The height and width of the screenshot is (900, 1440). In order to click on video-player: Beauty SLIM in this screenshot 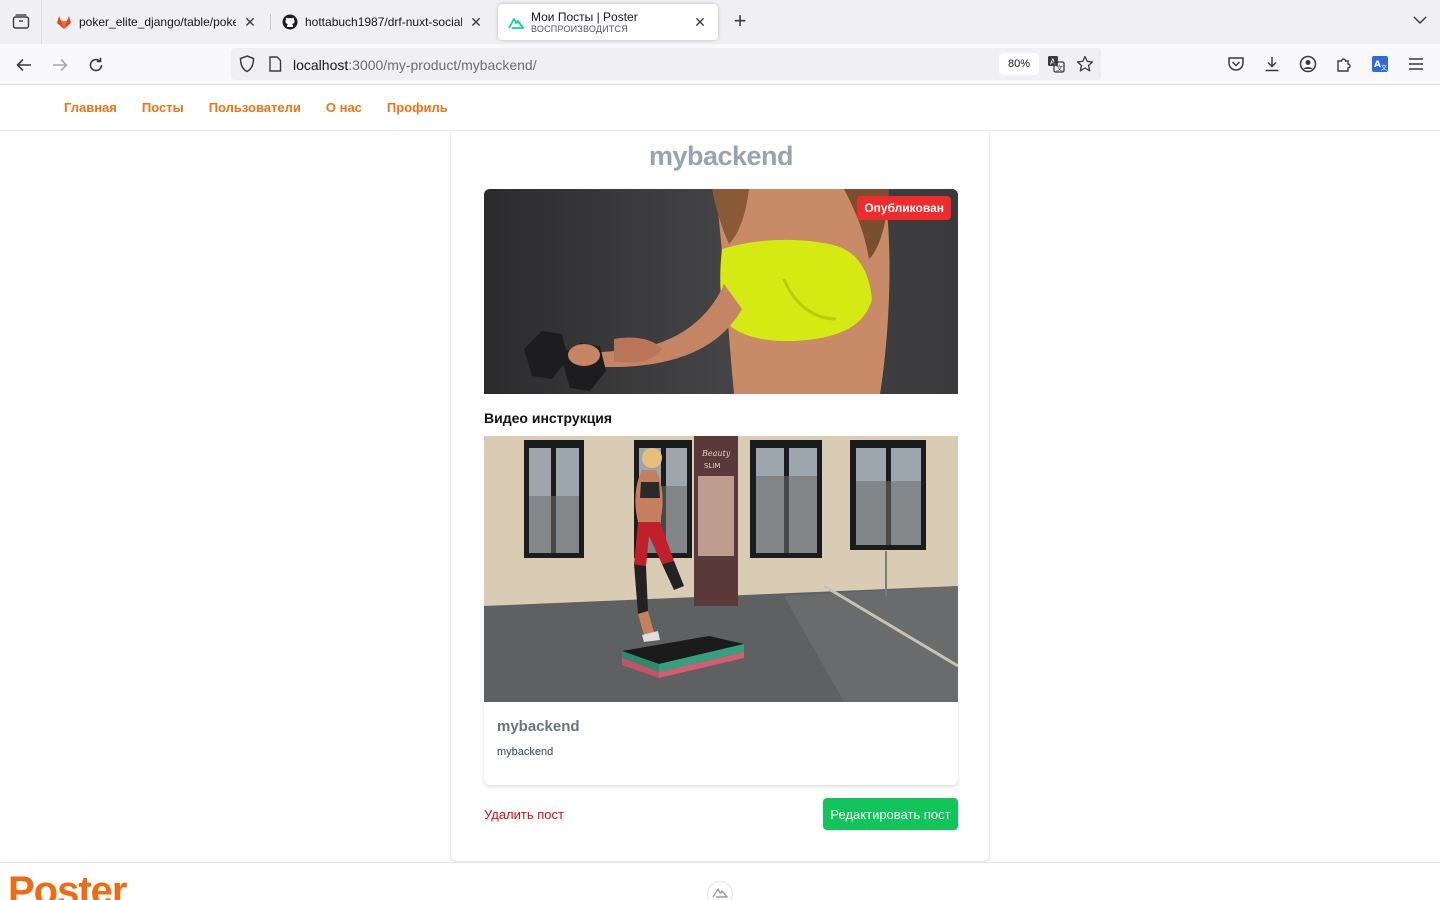, I will do `click(721, 569)`.